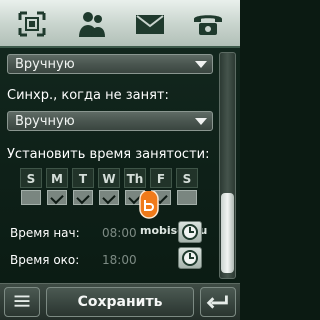 Image resolution: width=320 pixels, height=320 pixels. I want to click on save-button: Сохранить, so click(120, 302).